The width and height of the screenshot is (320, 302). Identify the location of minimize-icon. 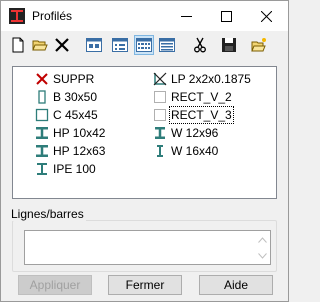
(186, 16).